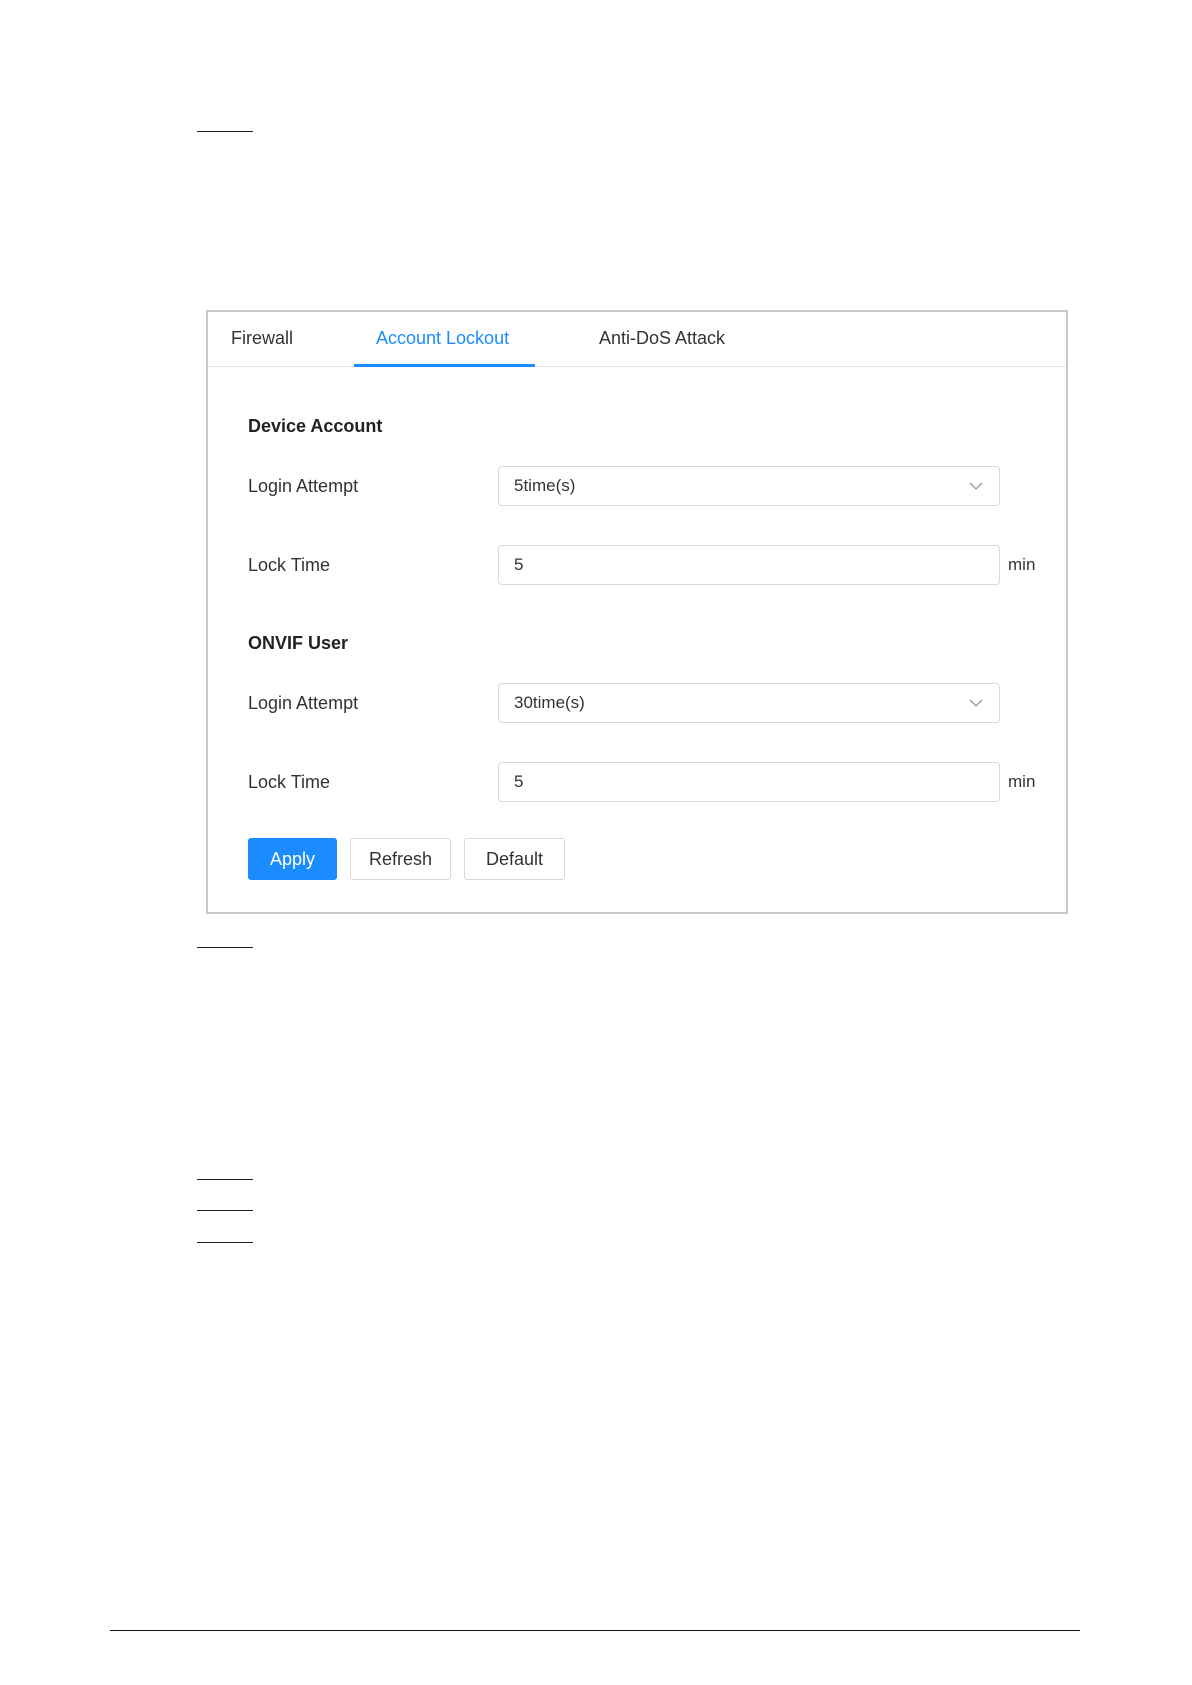 The image size is (1192, 1685). Describe the element at coordinates (442, 339) in the screenshot. I see `tab-account-lockout: Account Lockout` at that location.